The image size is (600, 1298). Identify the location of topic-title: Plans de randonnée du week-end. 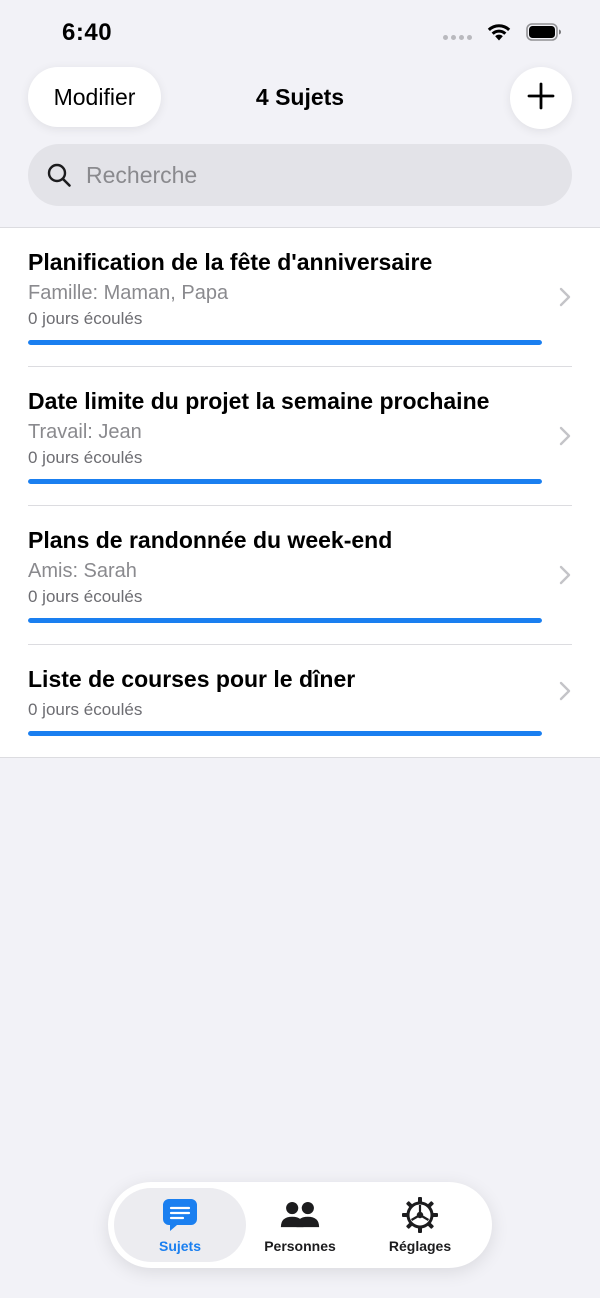
(210, 540).